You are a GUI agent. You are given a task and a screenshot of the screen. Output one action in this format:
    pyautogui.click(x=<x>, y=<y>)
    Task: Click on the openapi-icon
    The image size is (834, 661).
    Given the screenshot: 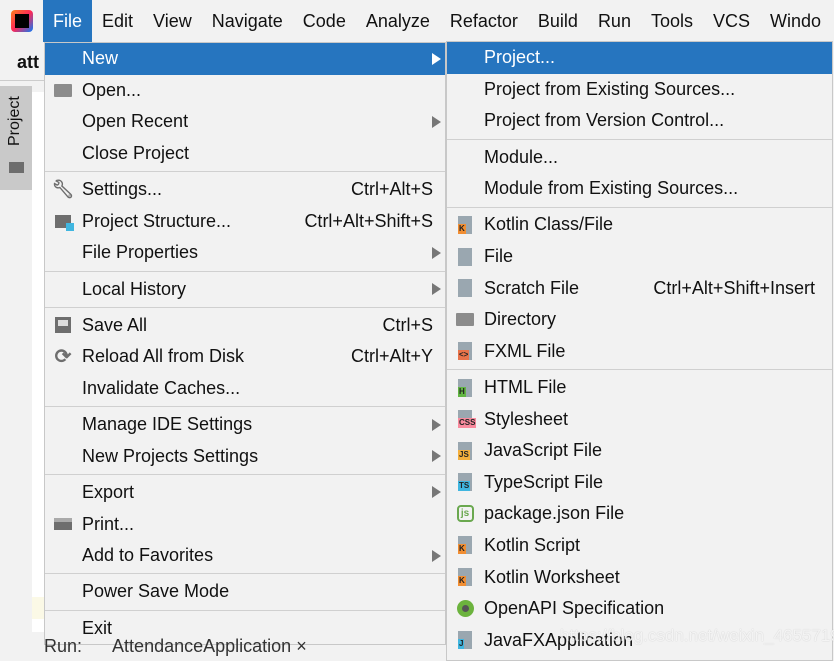 What is the action you would take?
    pyautogui.click(x=465, y=609)
    